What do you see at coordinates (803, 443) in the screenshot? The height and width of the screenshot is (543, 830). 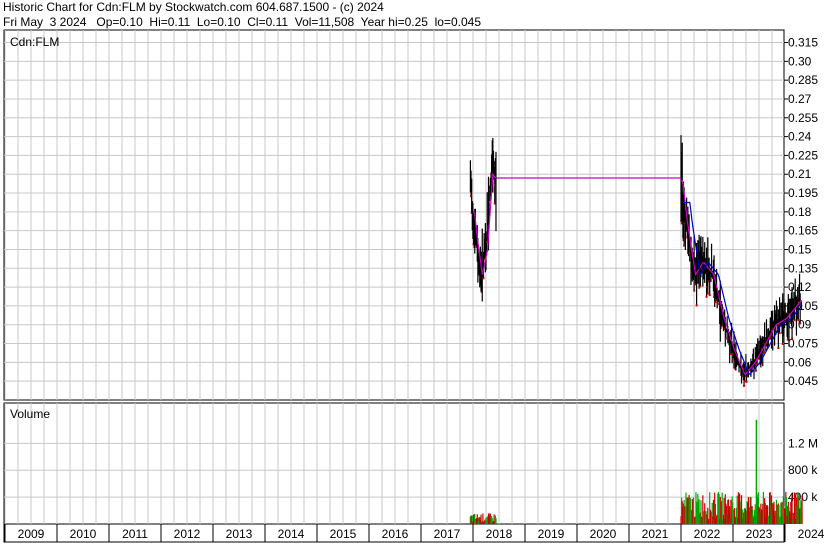 I see `volume-tick-label: 1.2 M` at bounding box center [803, 443].